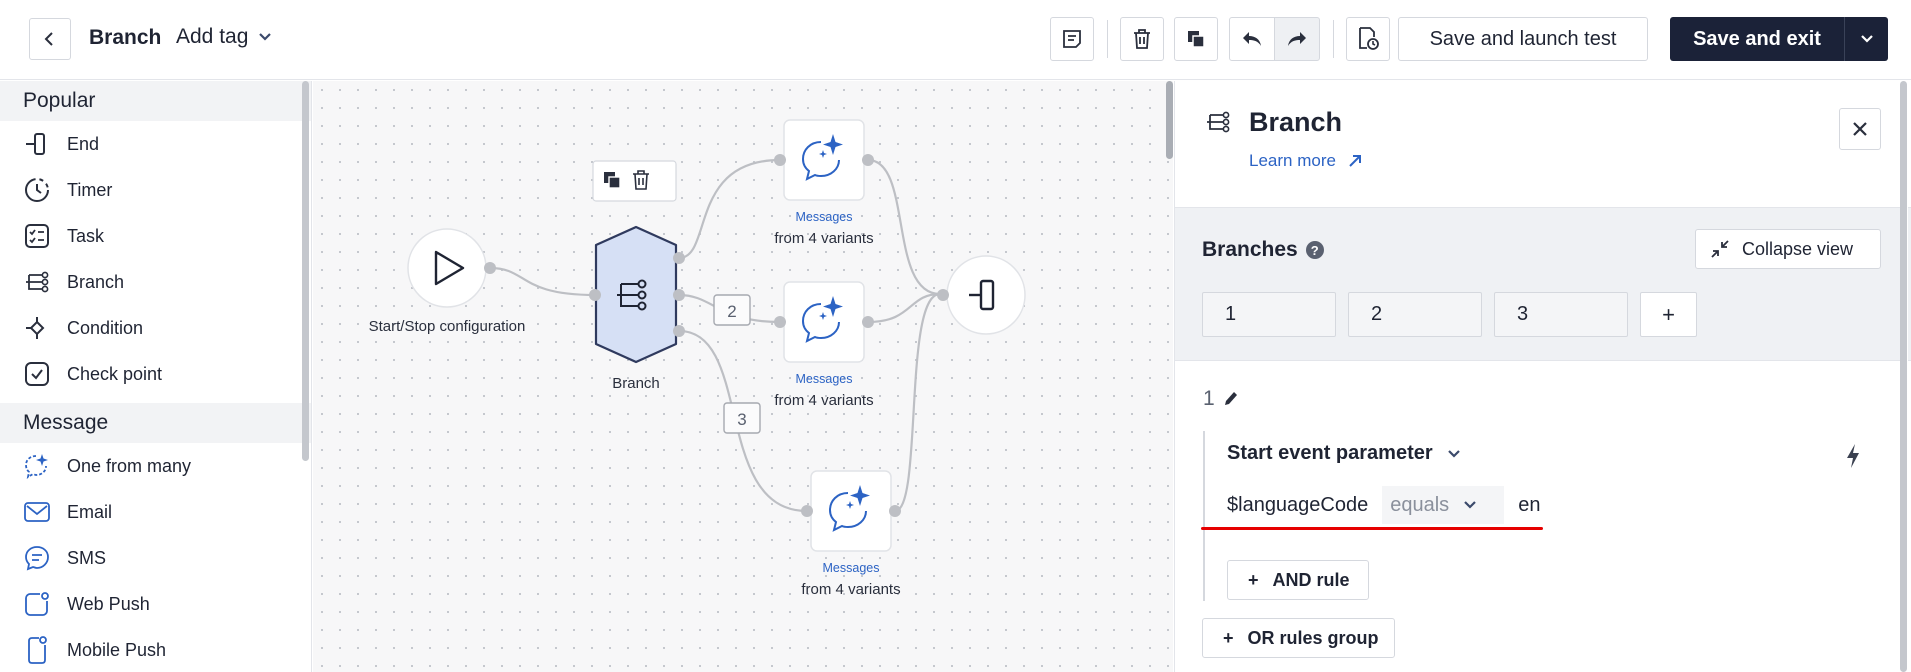 This screenshot has height=672, width=1911. What do you see at coordinates (155, 190) in the screenshot?
I see `palette-item-timer: Timer` at bounding box center [155, 190].